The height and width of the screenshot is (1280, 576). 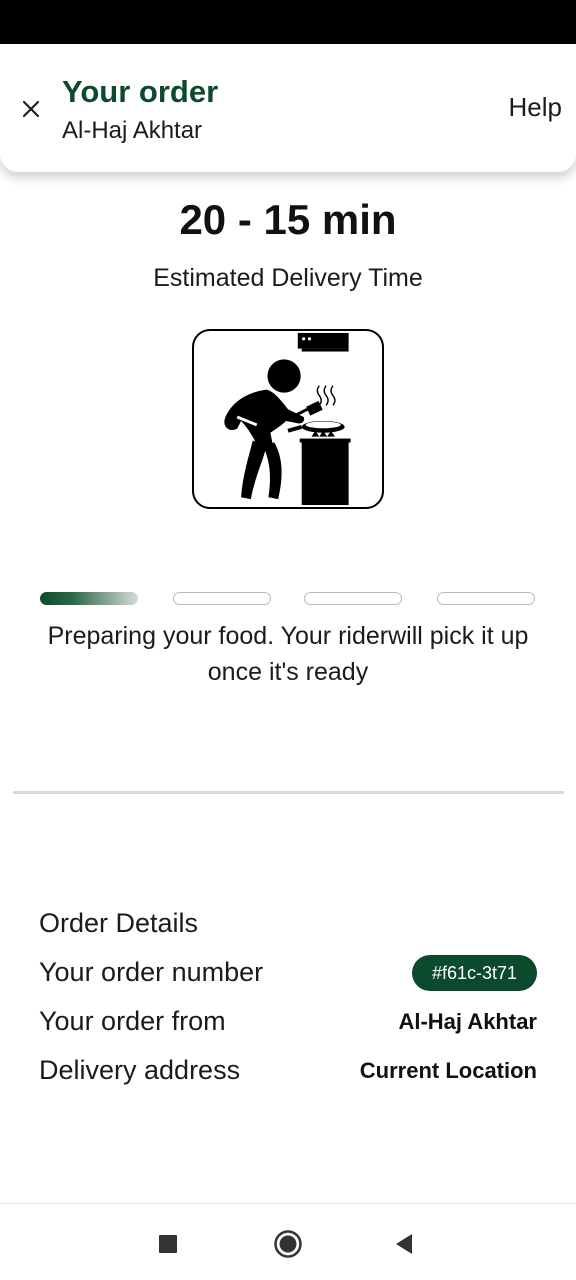 What do you see at coordinates (119, 923) in the screenshot?
I see `order-details-heading: Order Details` at bounding box center [119, 923].